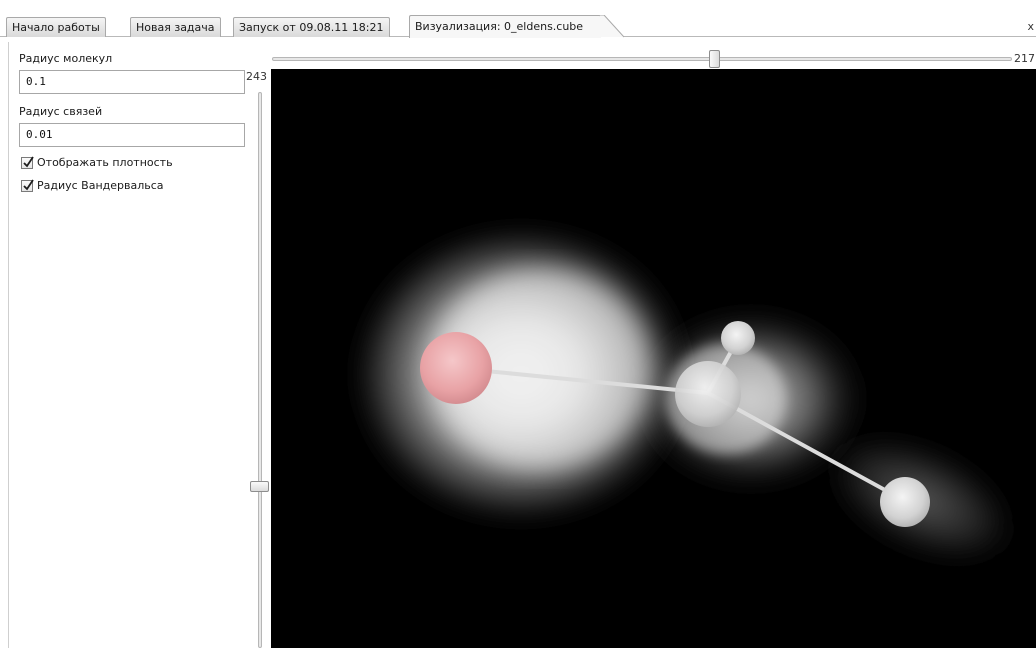  Describe the element at coordinates (714, 59) in the screenshot. I see `horizontal-slider-thumb` at that location.